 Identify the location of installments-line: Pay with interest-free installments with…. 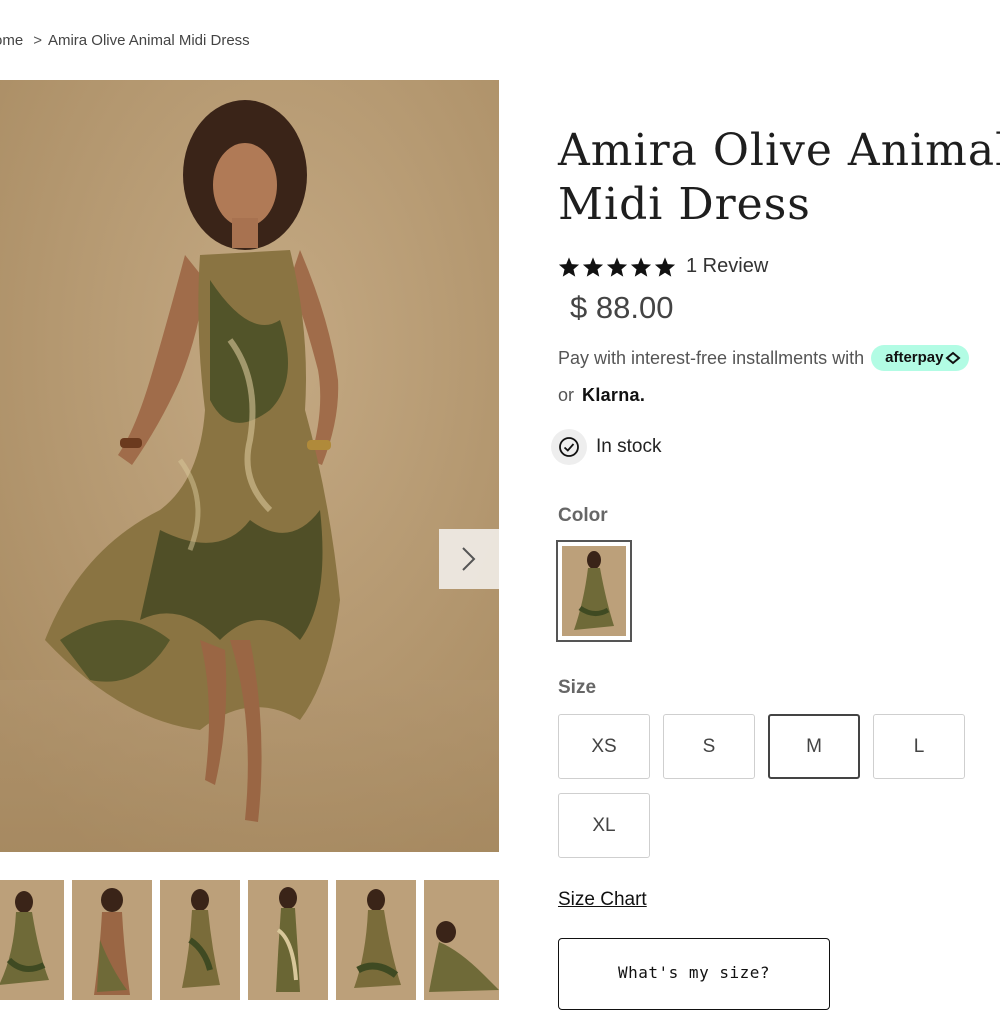
(764, 358).